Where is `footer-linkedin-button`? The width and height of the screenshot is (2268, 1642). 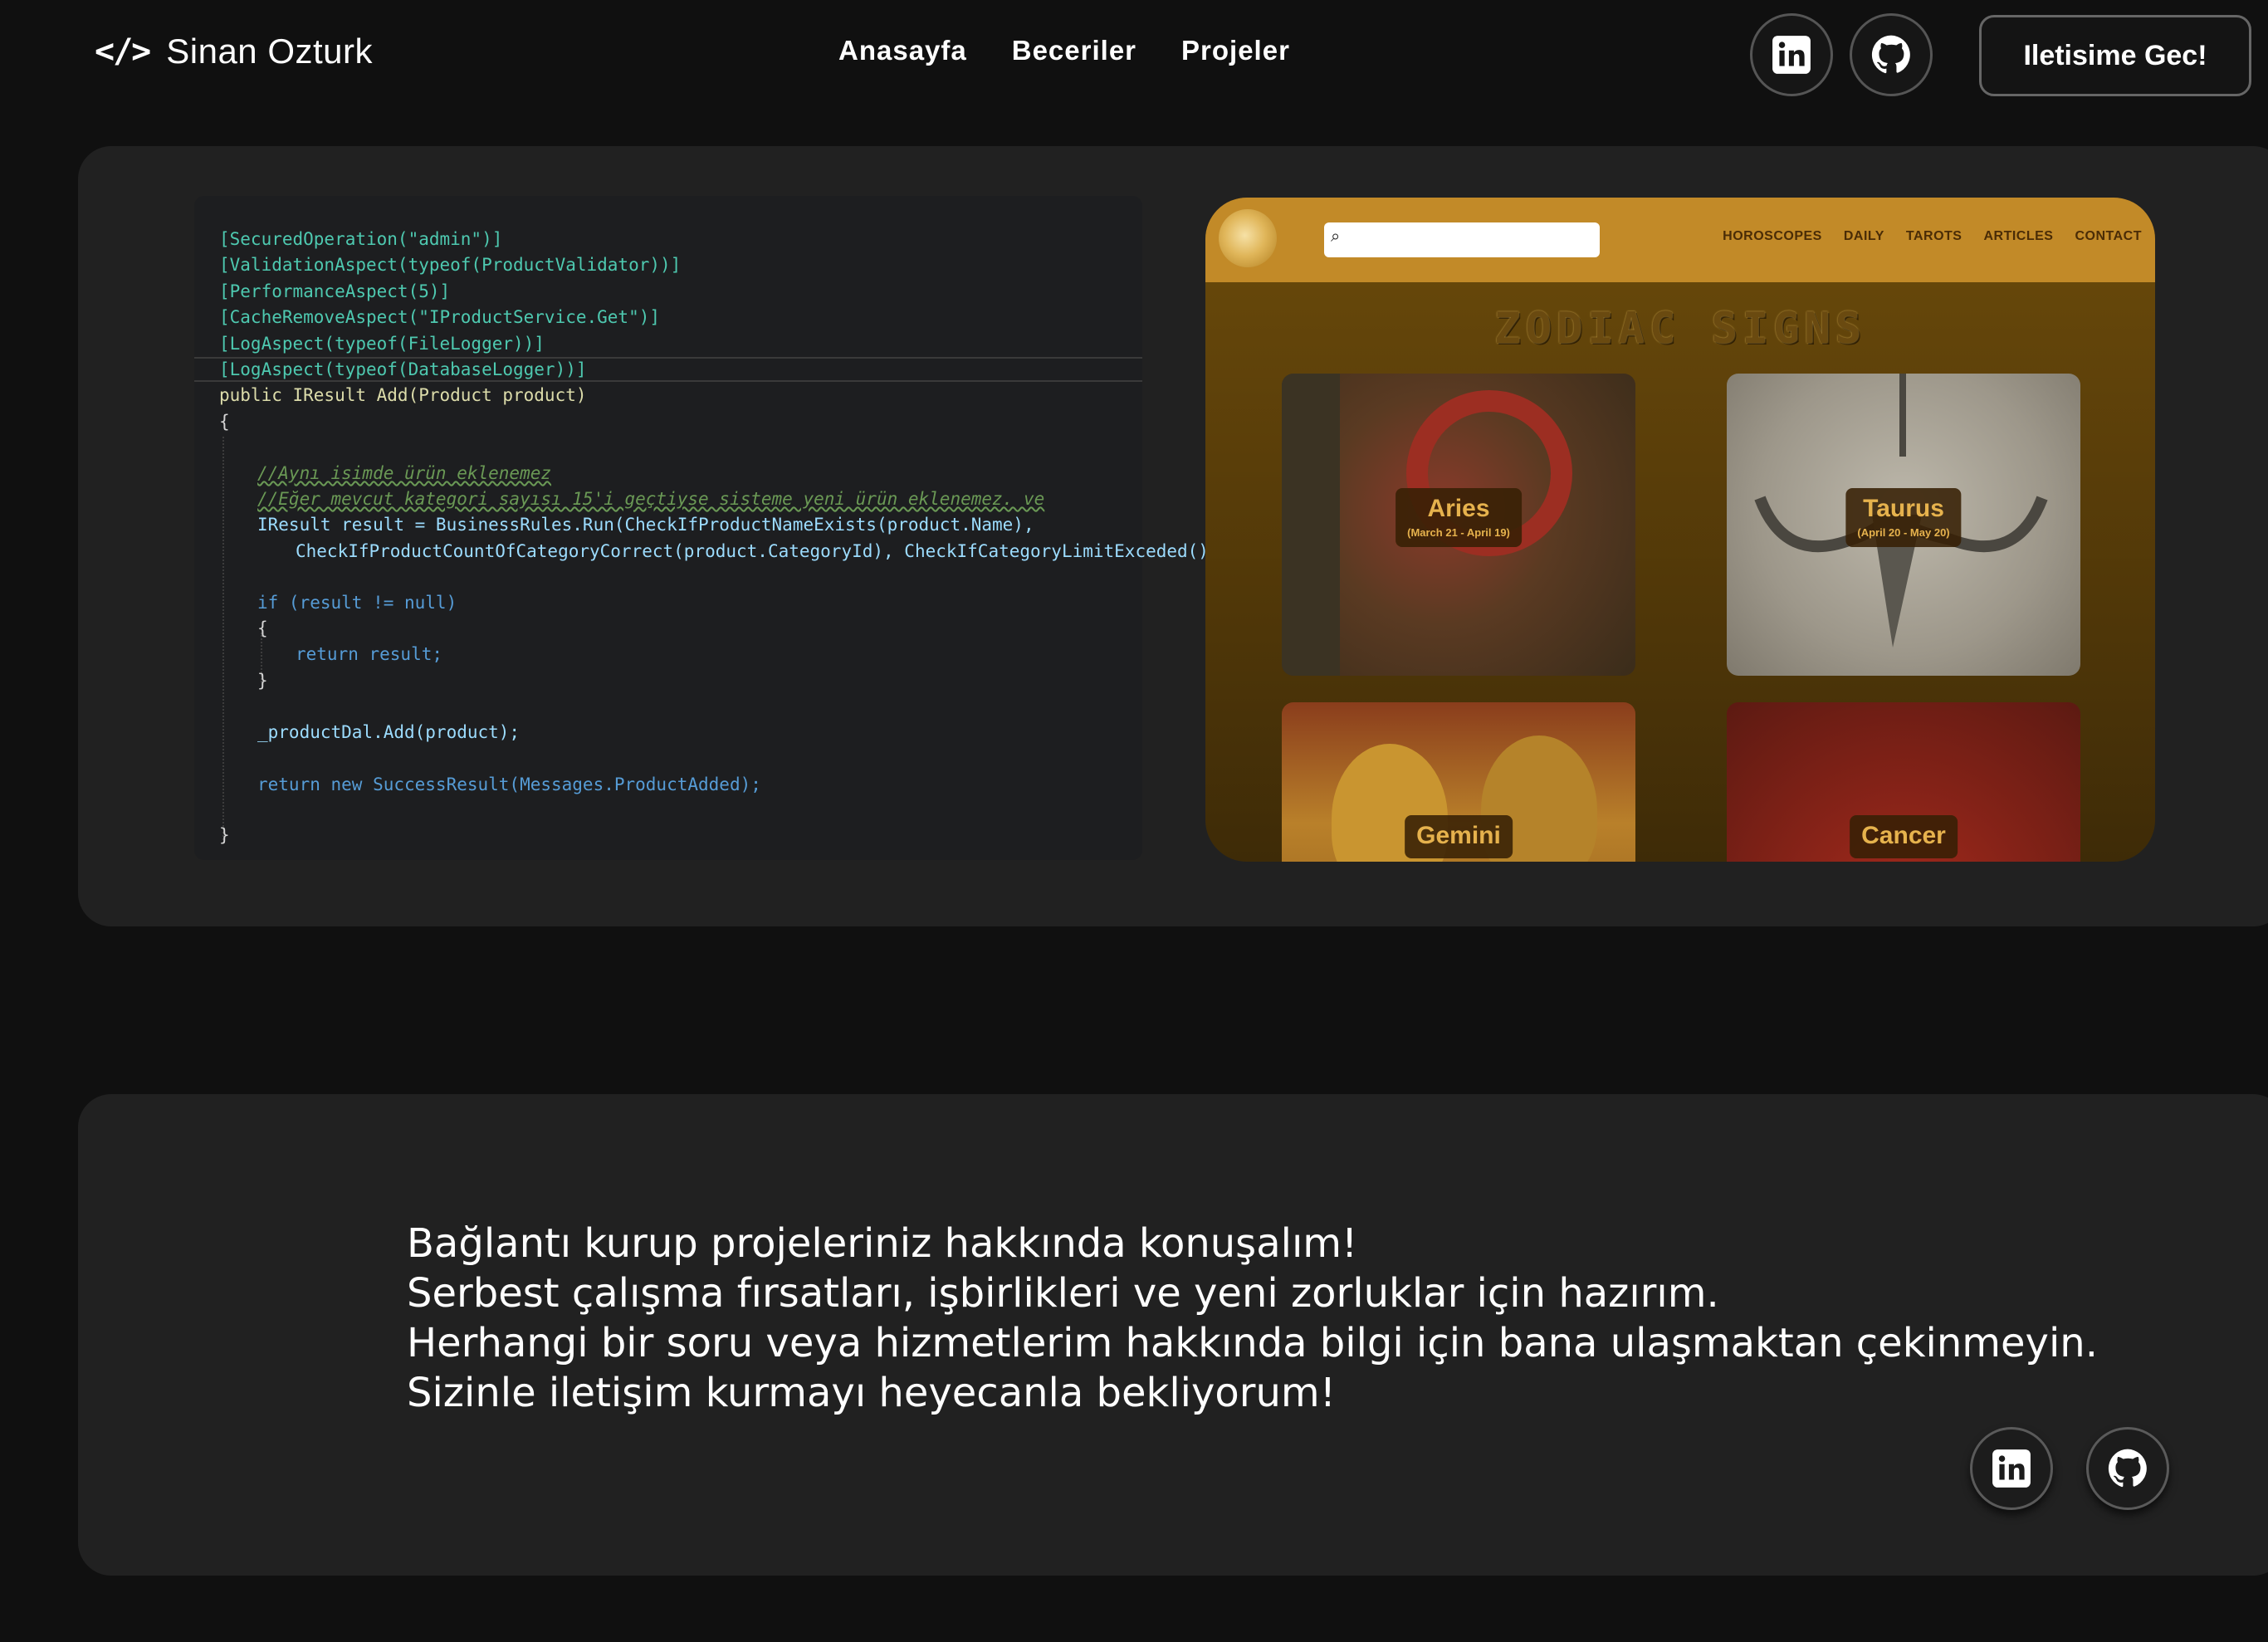
footer-linkedin-button is located at coordinates (2011, 1468).